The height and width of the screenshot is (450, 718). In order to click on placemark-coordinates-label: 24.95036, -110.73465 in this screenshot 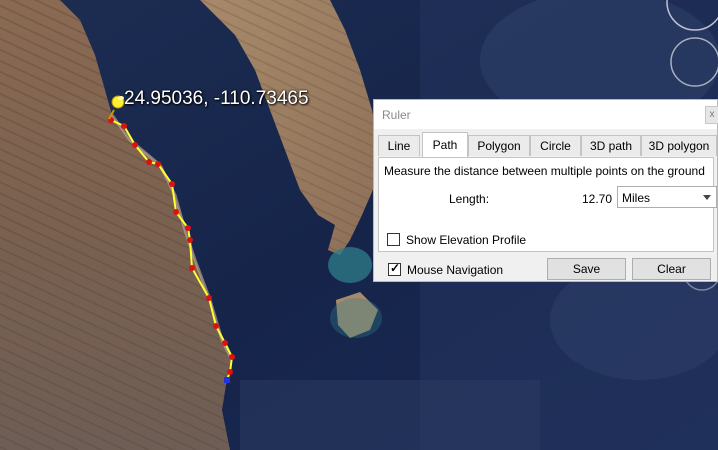, I will do `click(216, 98)`.